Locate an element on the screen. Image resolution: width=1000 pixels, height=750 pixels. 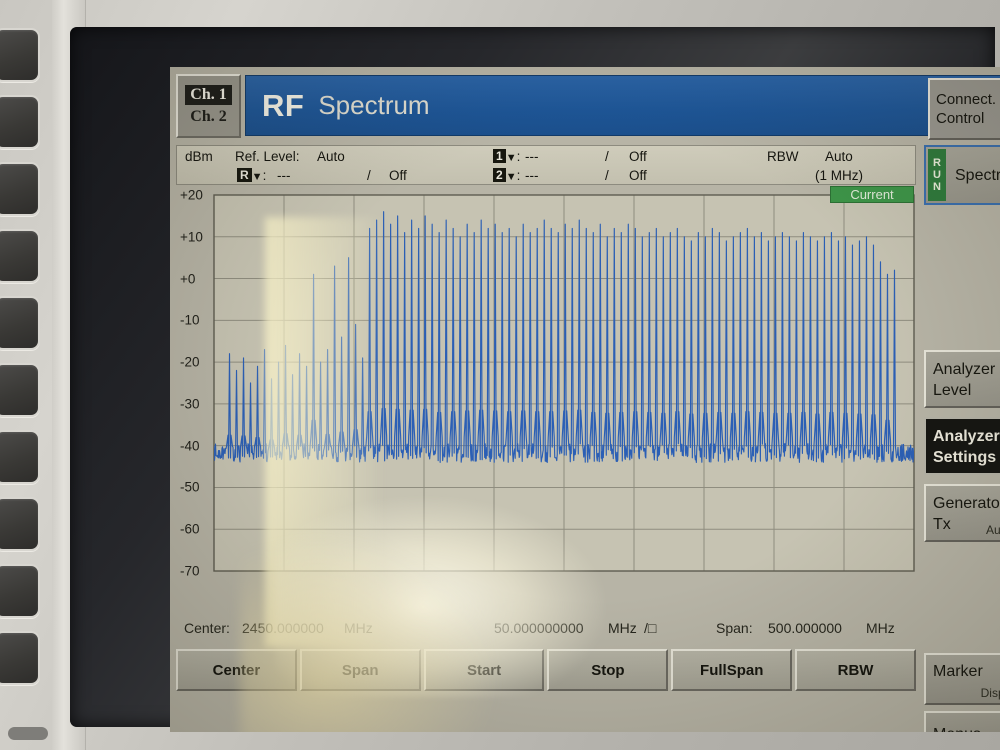
marker2-badge: 2 ▼: is located at coordinates (506, 175).